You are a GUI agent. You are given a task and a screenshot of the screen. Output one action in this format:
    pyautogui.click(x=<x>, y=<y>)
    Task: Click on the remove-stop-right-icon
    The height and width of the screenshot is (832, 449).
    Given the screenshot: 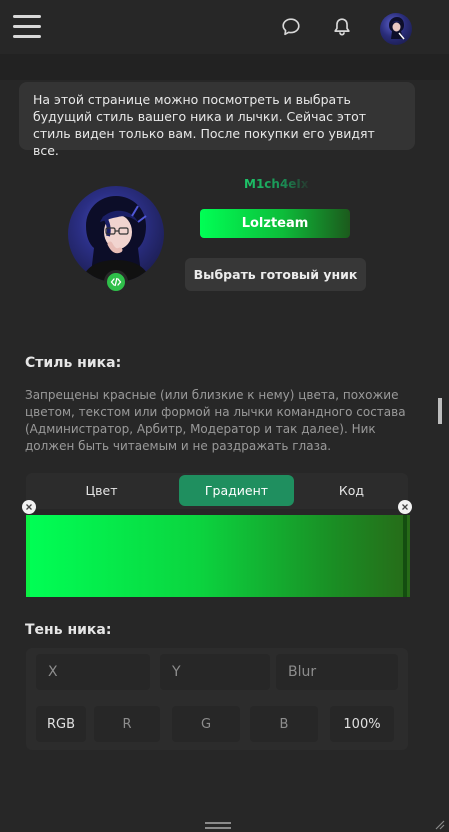 What is the action you would take?
    pyautogui.click(x=405, y=507)
    